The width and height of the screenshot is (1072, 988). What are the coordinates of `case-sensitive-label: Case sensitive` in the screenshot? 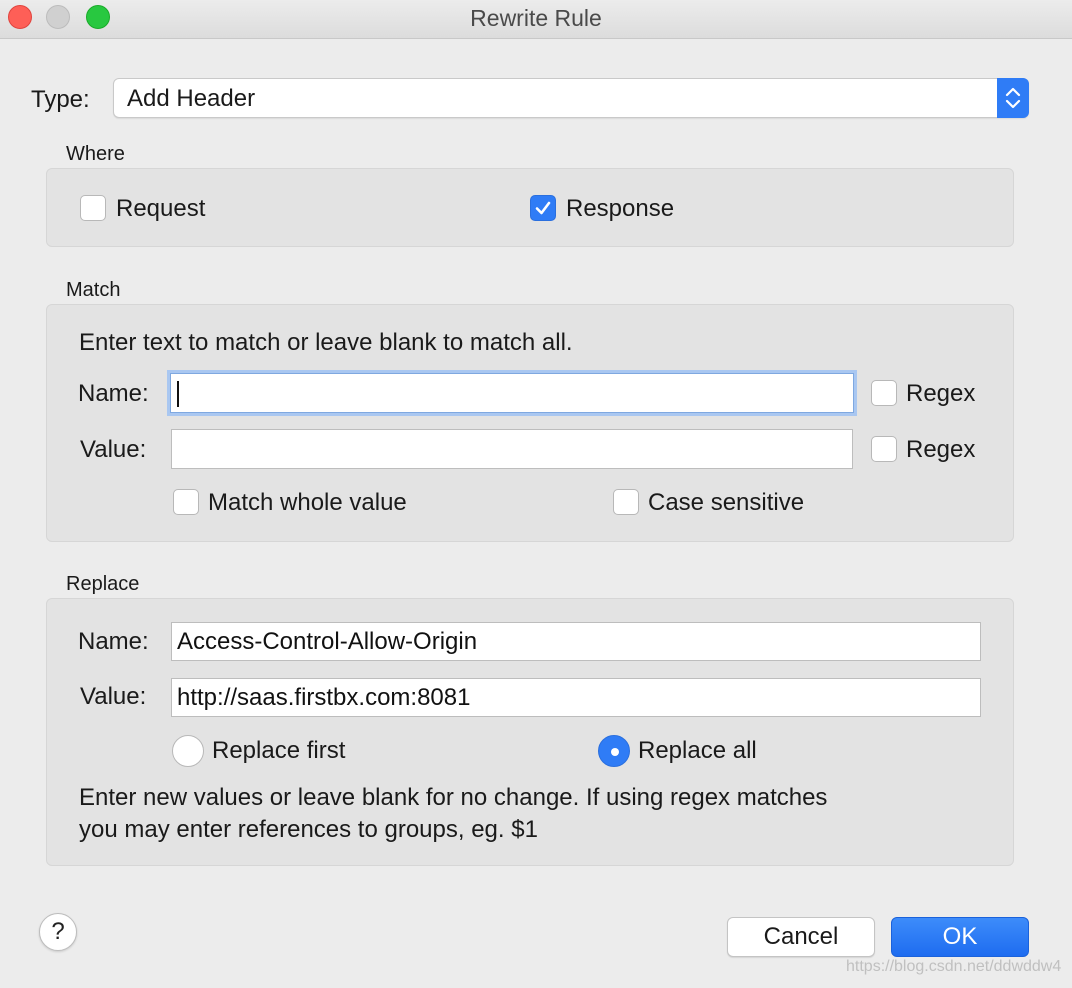 It's located at (726, 502).